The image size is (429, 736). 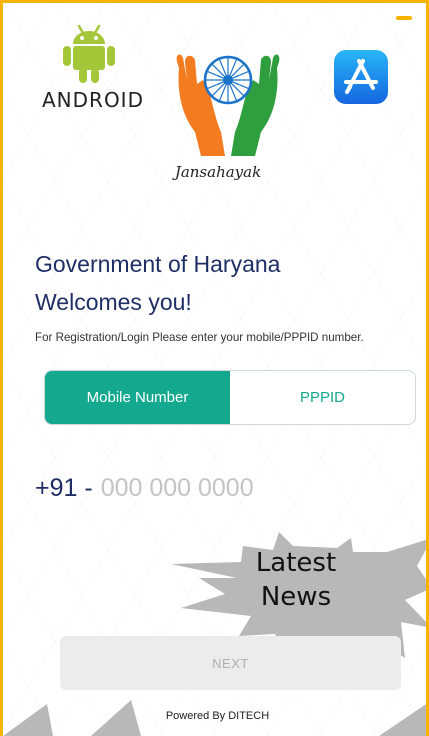 I want to click on latest-news-line1: Latest, so click(x=296, y=563).